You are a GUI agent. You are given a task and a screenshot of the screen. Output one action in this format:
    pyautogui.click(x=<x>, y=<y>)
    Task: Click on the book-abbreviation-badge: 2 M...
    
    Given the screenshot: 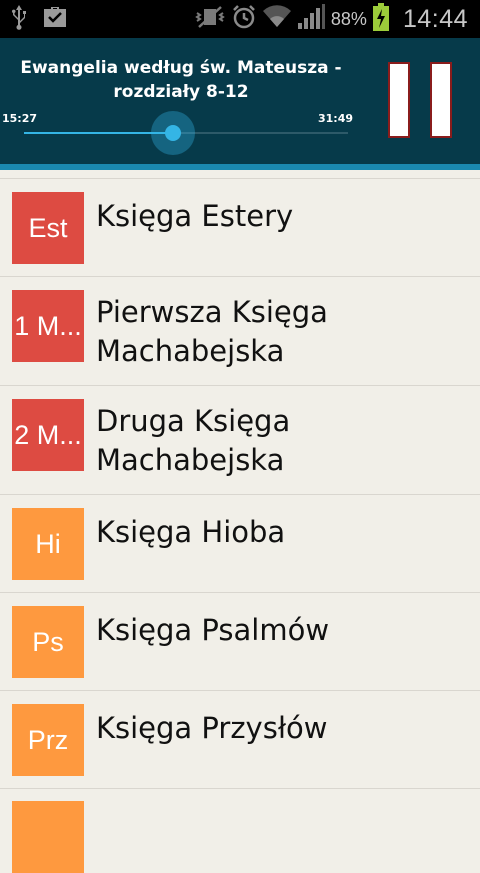 What is the action you would take?
    pyautogui.click(x=48, y=435)
    